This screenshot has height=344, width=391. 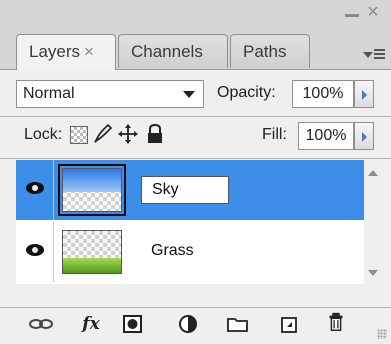 I want to click on tab-paths: Paths, so click(x=270, y=51).